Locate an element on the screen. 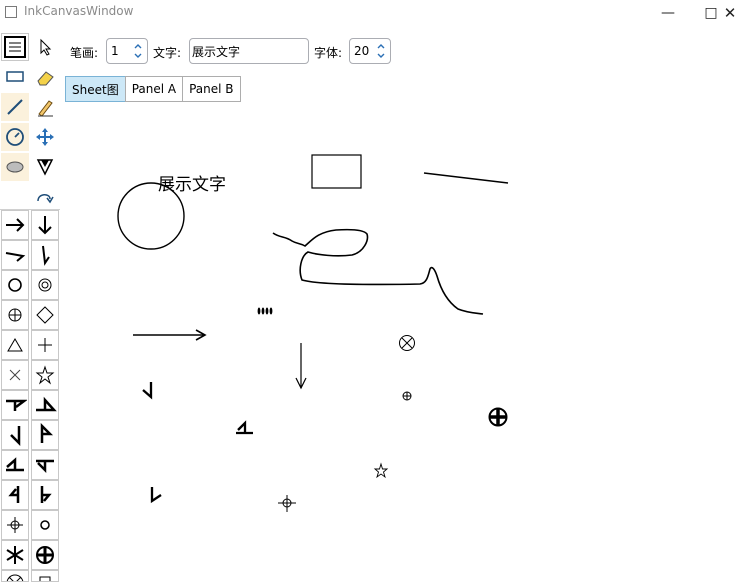 This screenshot has width=753, height=582. text-input is located at coordinates (247, 51).